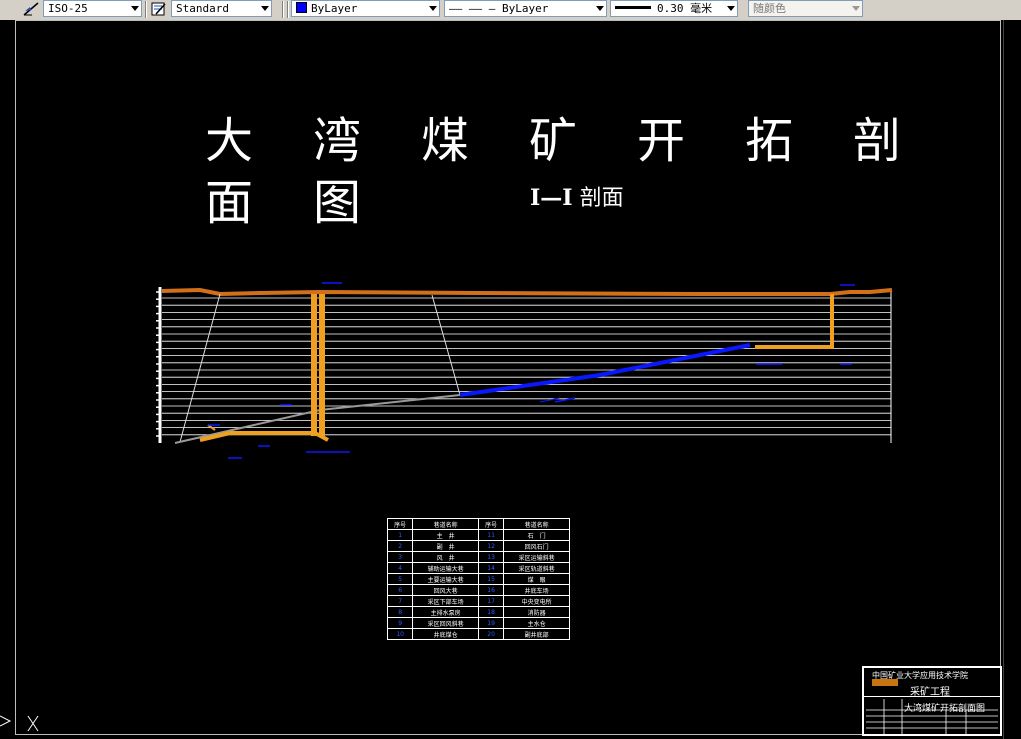 The image size is (1021, 739). Describe the element at coordinates (200, 368) in the screenshot. I see `shaft-inclined-line` at that location.